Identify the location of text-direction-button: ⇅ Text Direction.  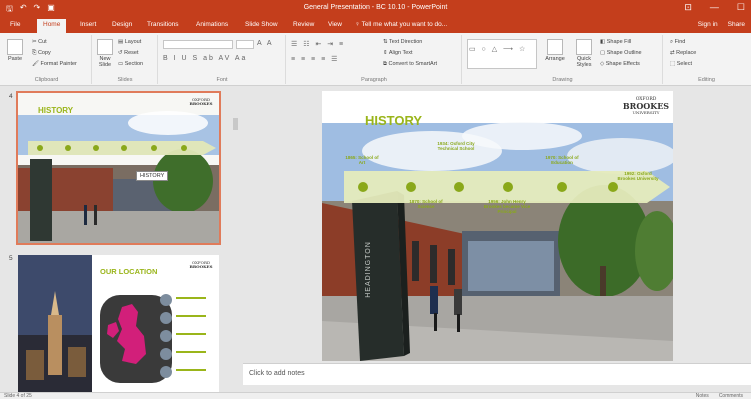
(402, 42).